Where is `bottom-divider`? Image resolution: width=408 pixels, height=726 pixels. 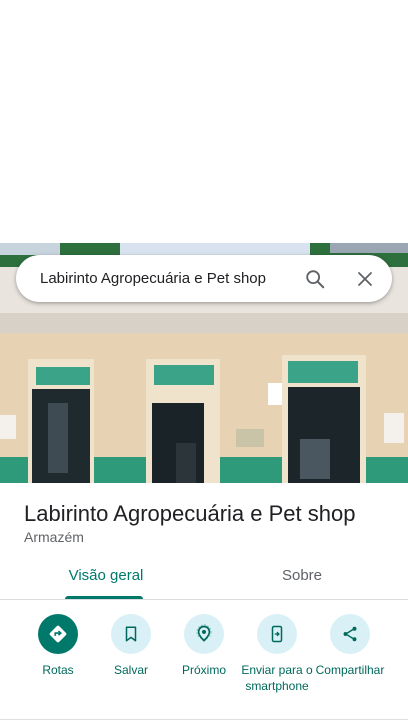 bottom-divider is located at coordinates (204, 719).